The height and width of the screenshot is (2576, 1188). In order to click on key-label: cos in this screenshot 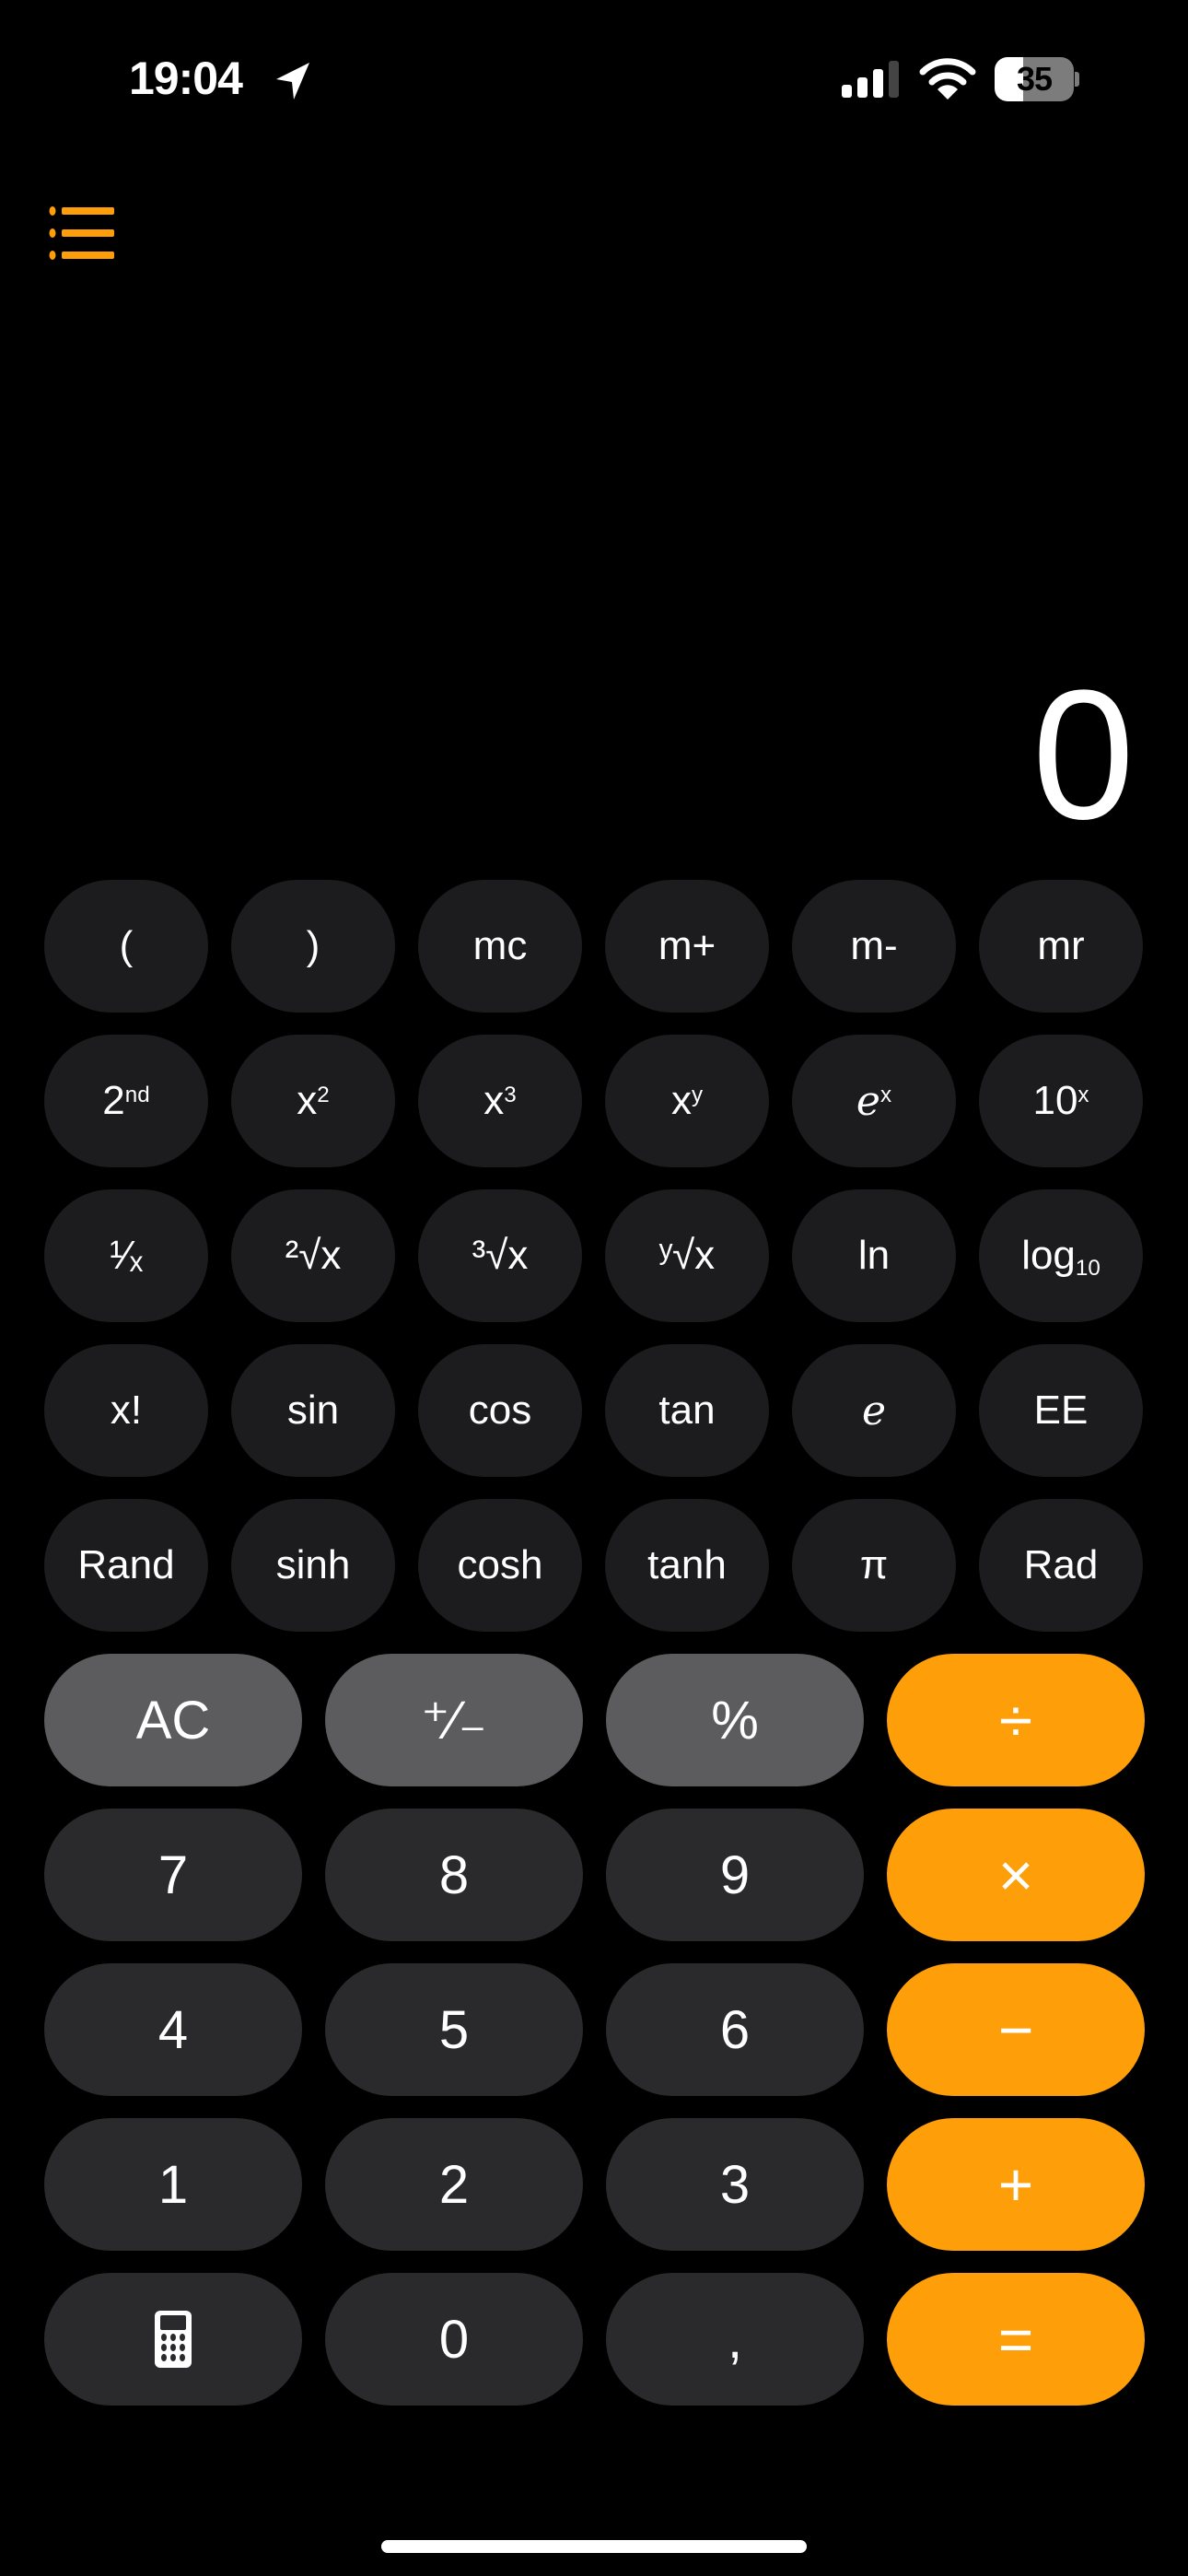, I will do `click(500, 1410)`.